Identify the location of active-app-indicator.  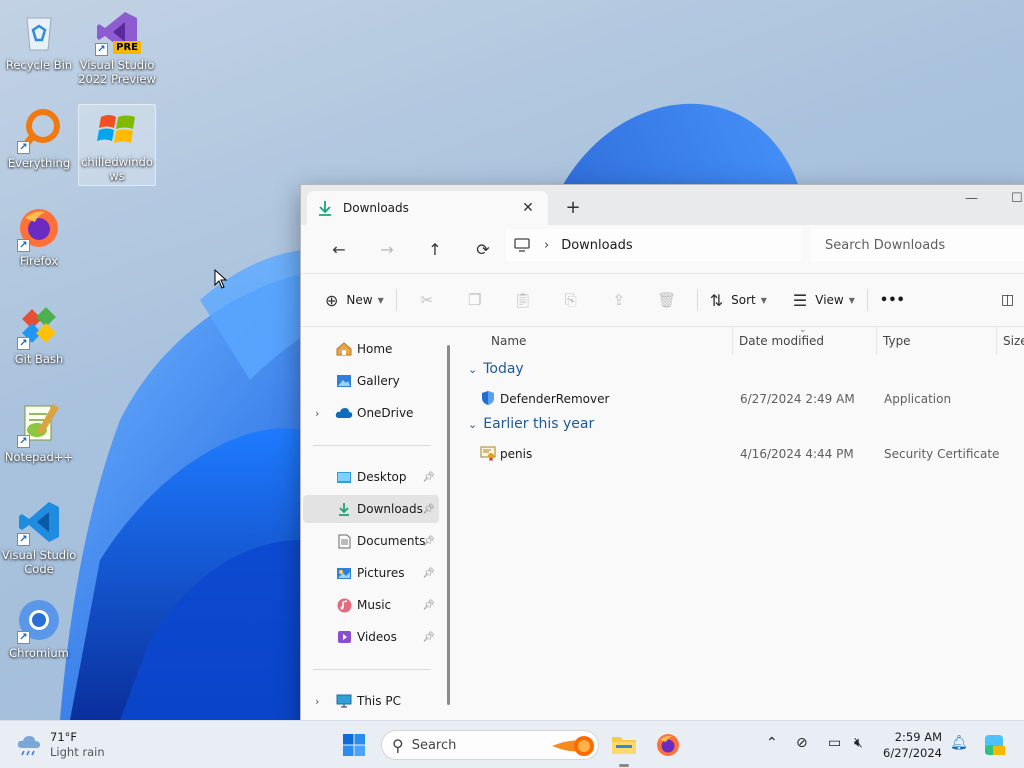
(624, 765).